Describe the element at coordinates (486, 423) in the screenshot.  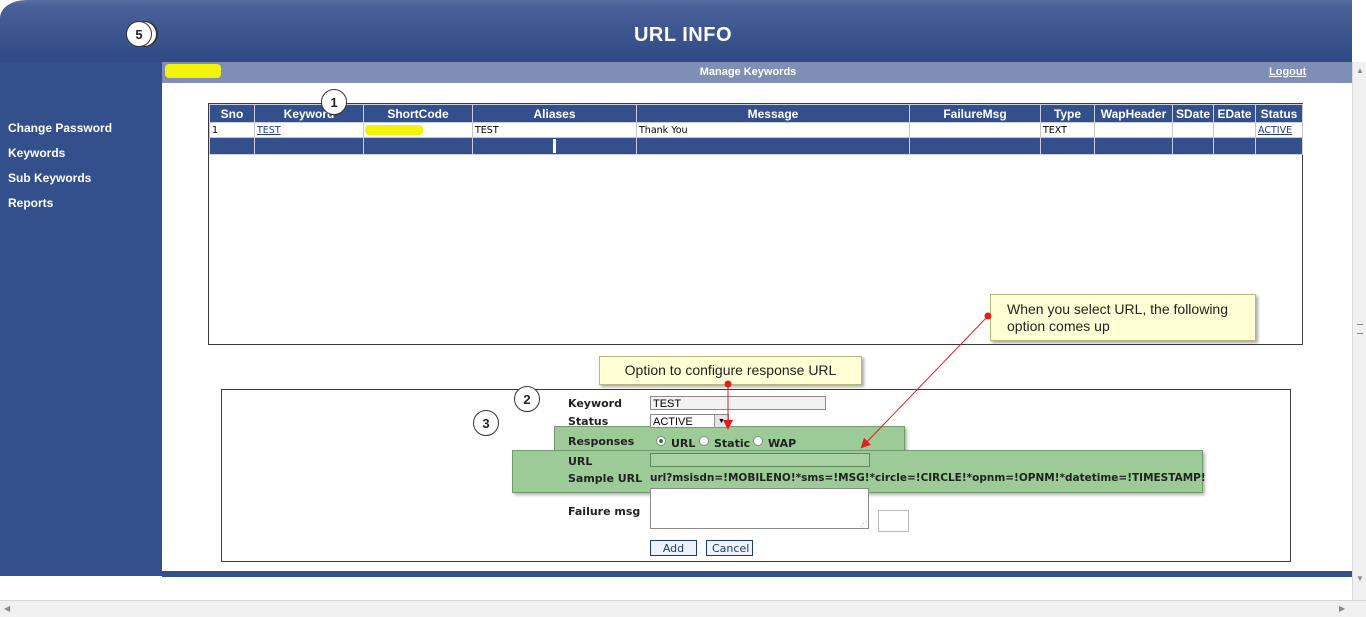
I see `marker-3: 3` at that location.